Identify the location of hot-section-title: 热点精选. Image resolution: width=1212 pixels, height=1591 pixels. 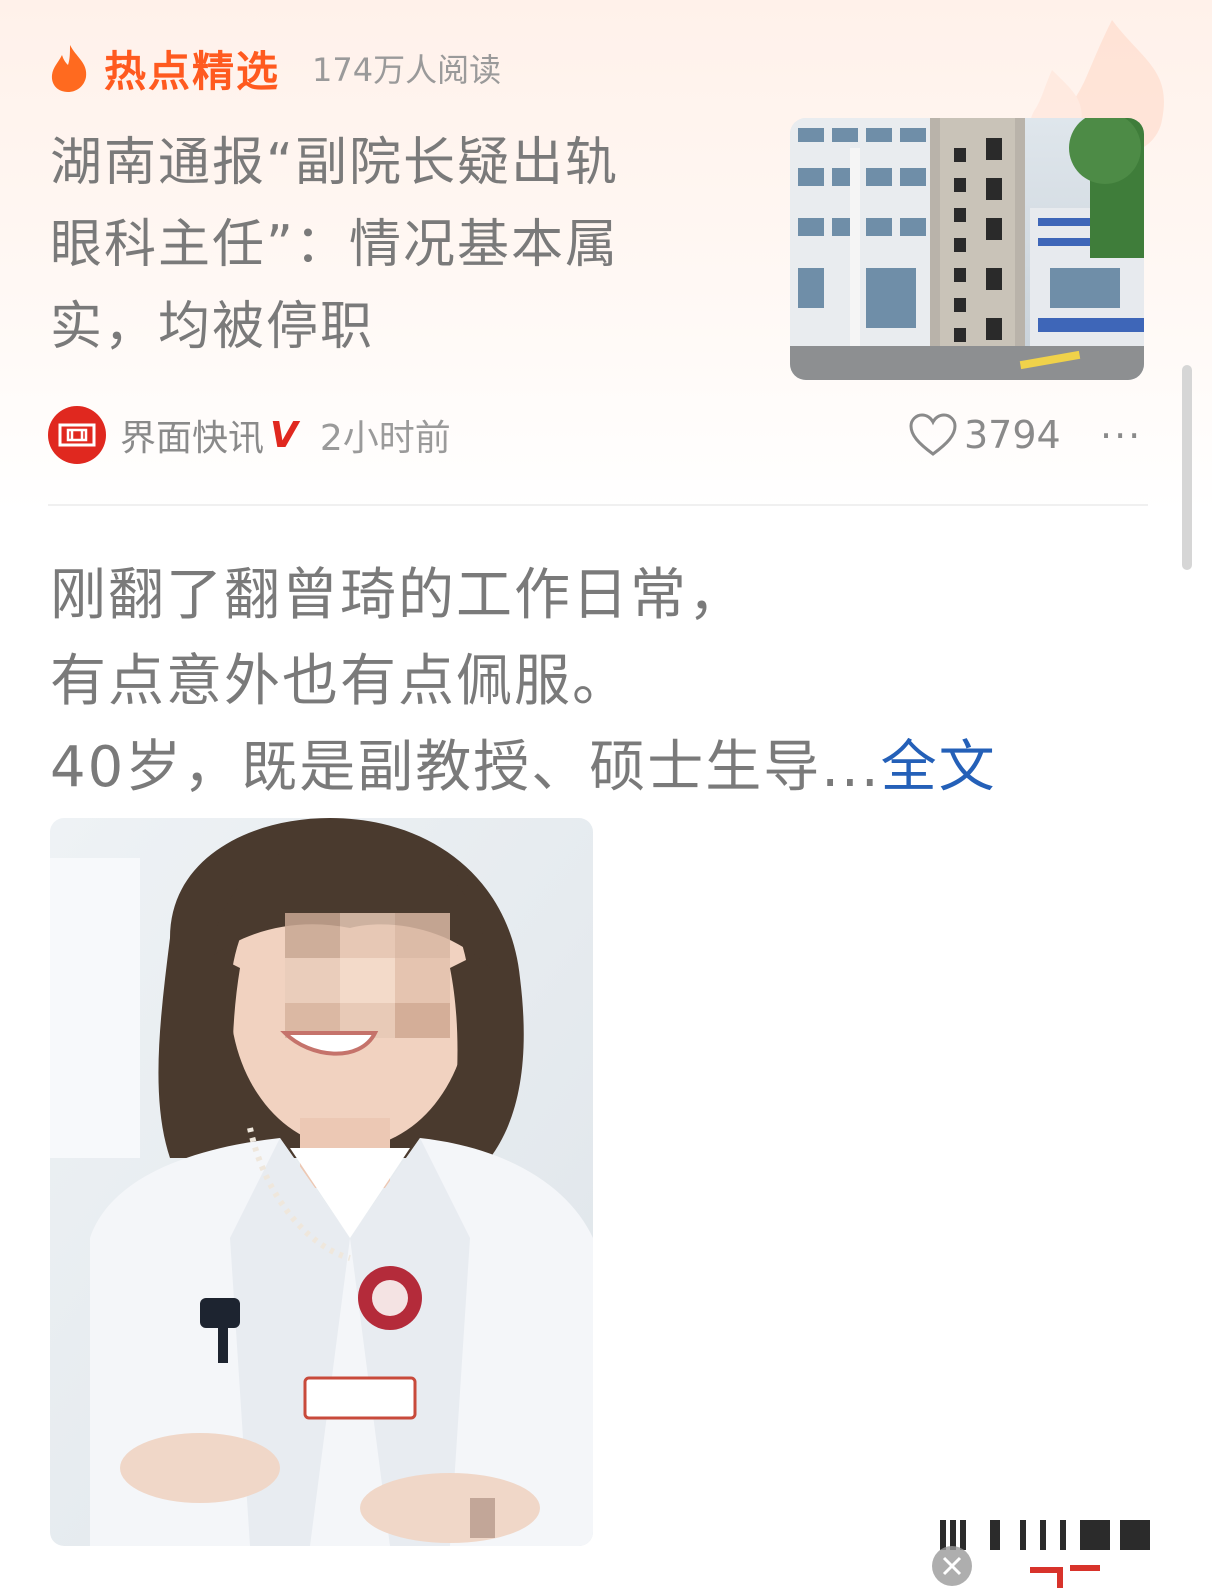
(192, 71).